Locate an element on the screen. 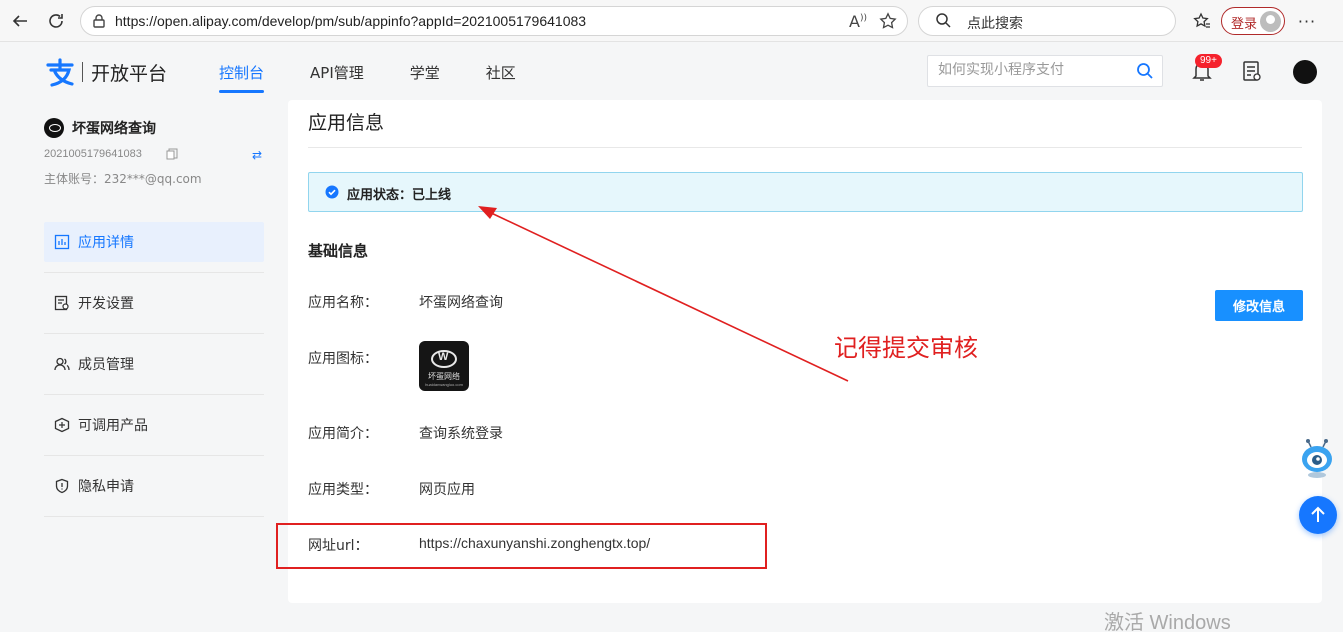 The width and height of the screenshot is (1343, 632). sidebar-item-products: 可调用产品 is located at coordinates (154, 430).